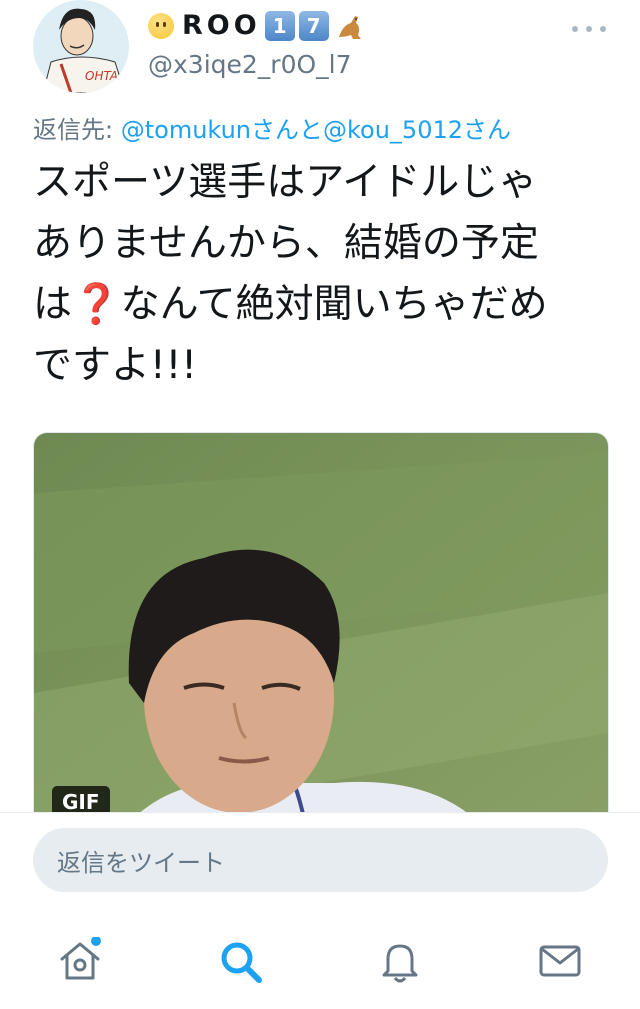 Image resolution: width=640 pixels, height=1009 pixels. I want to click on tweet-text-line: ですよ!!!, so click(115, 365).